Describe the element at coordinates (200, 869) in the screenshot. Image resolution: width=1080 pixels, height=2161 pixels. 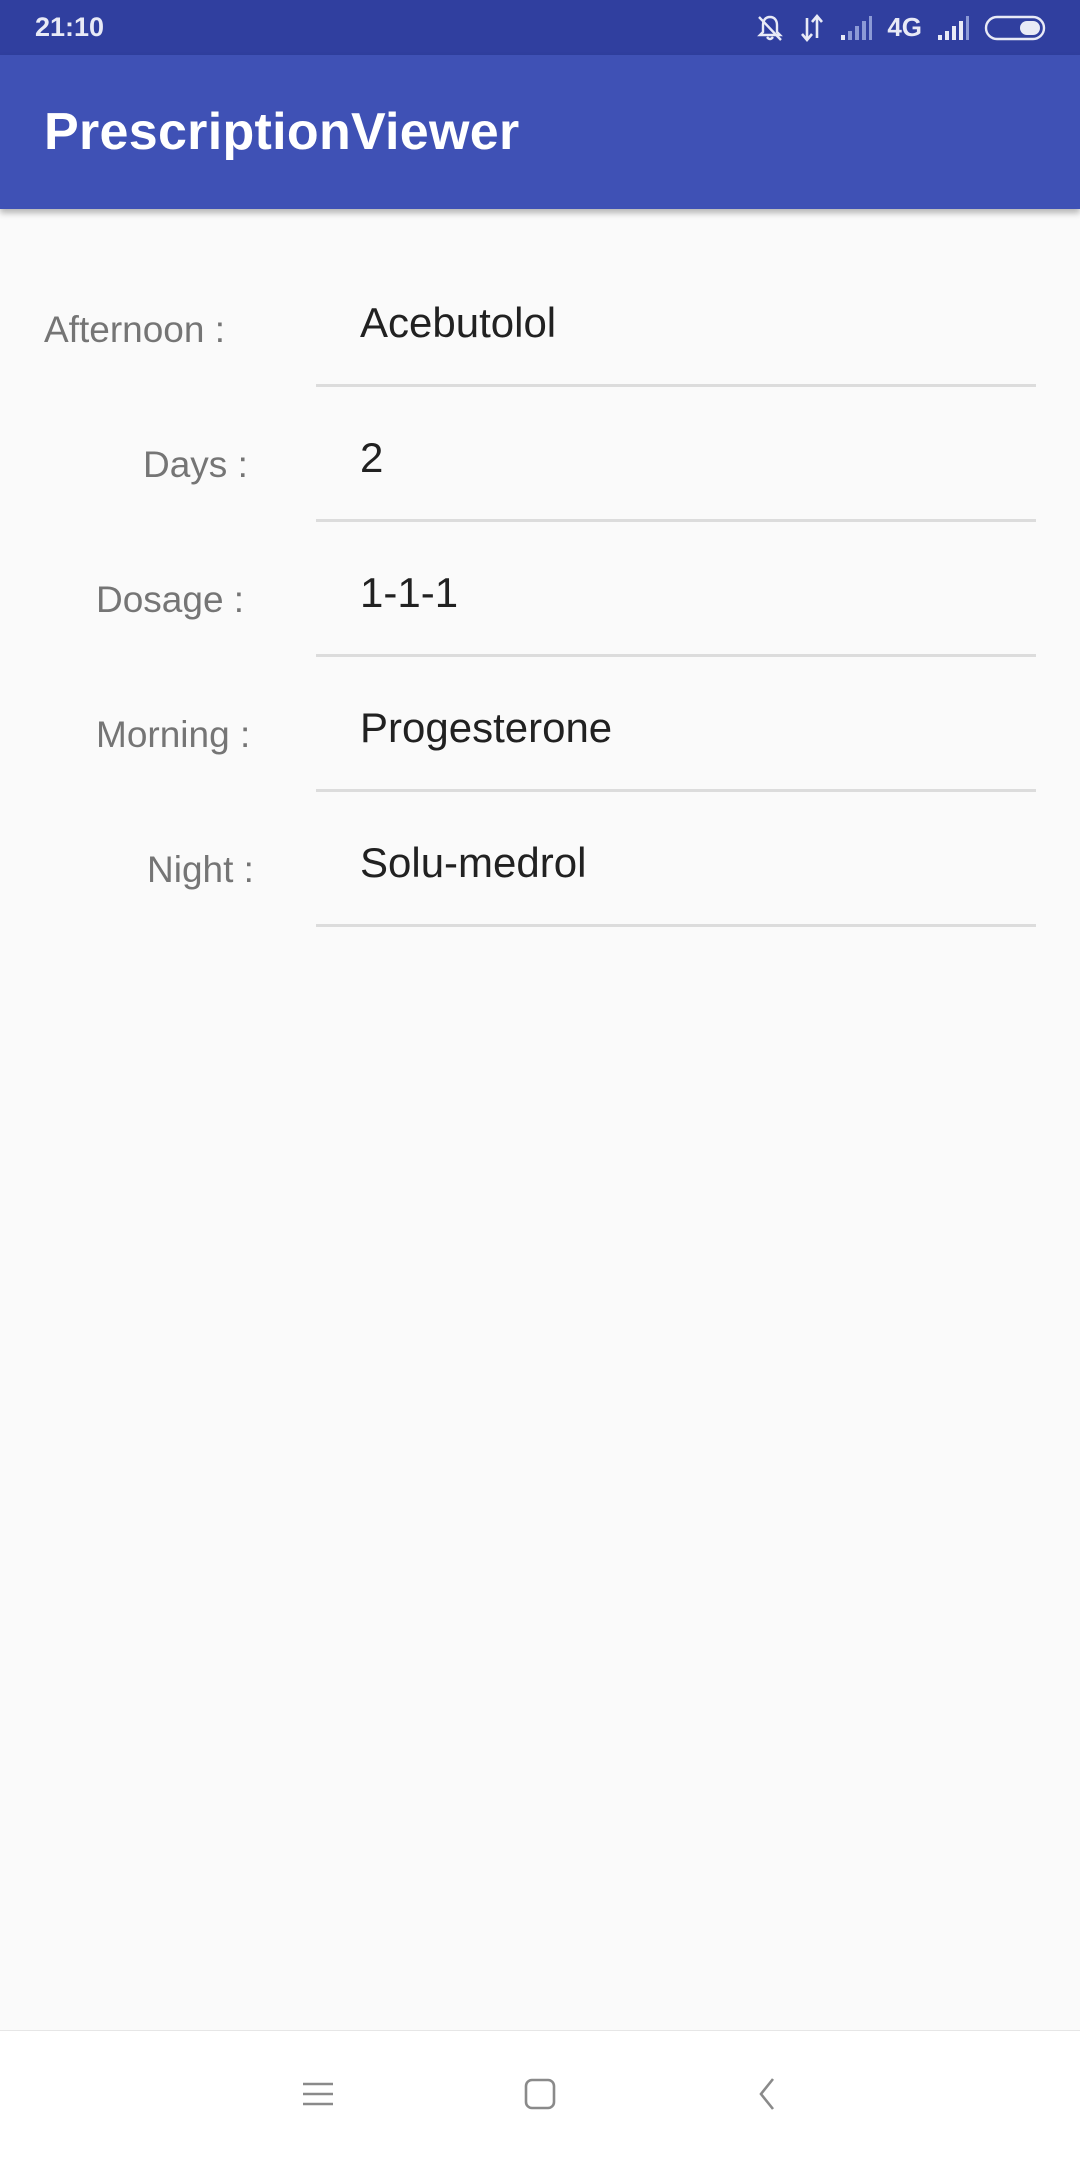
I see `field-label-night: Night :` at that location.